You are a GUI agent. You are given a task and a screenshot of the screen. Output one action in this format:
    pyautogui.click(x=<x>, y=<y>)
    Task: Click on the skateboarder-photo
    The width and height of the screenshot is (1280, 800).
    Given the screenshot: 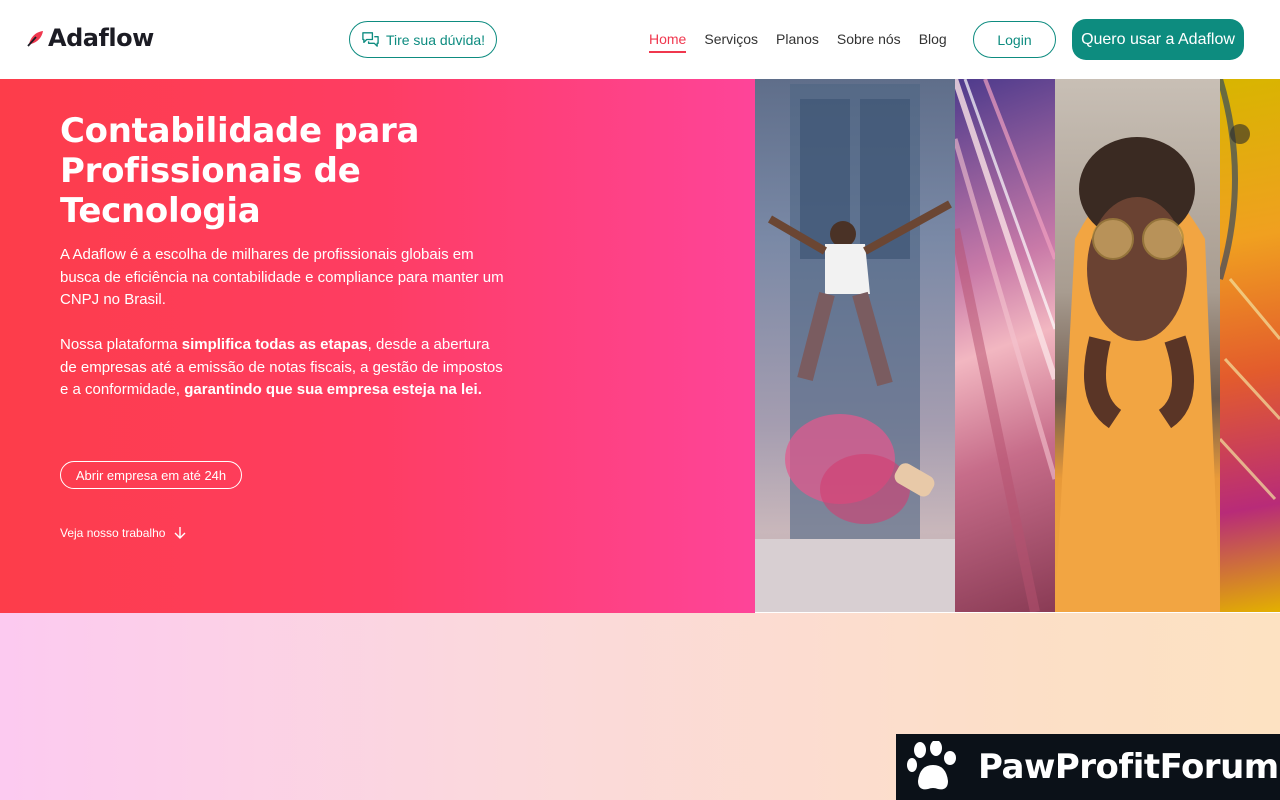 What is the action you would take?
    pyautogui.click(x=855, y=345)
    